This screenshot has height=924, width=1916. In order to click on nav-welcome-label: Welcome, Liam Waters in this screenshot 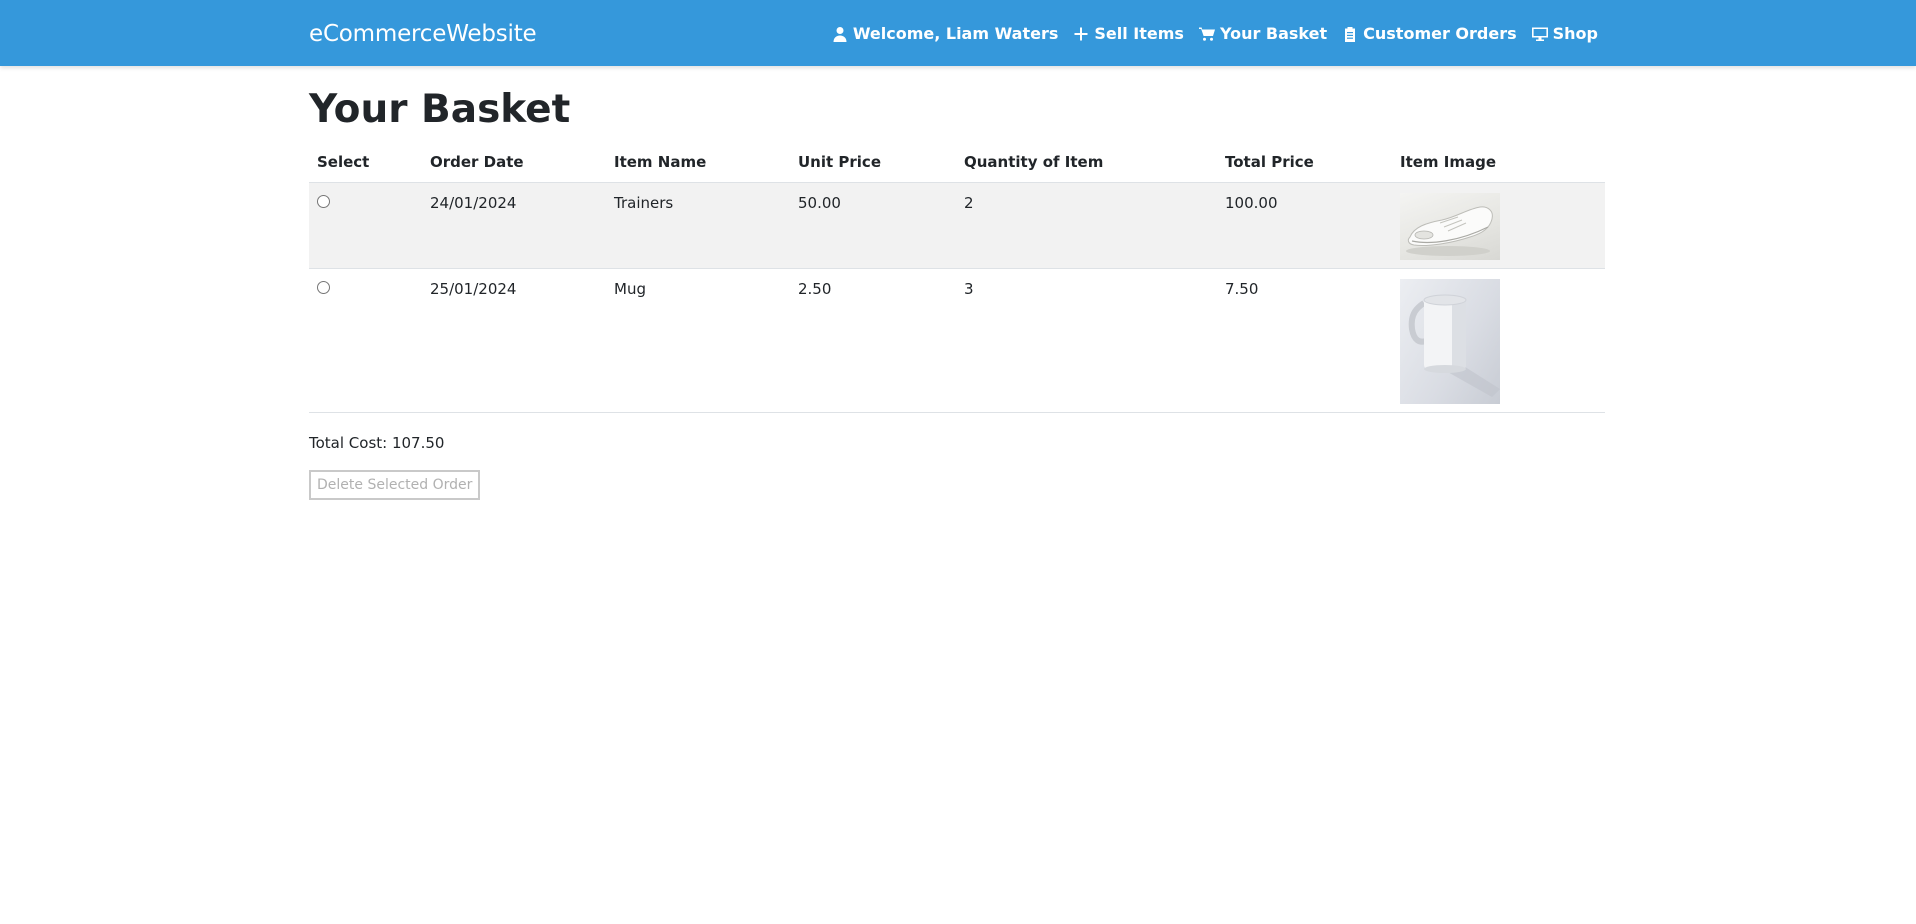, I will do `click(955, 33)`.